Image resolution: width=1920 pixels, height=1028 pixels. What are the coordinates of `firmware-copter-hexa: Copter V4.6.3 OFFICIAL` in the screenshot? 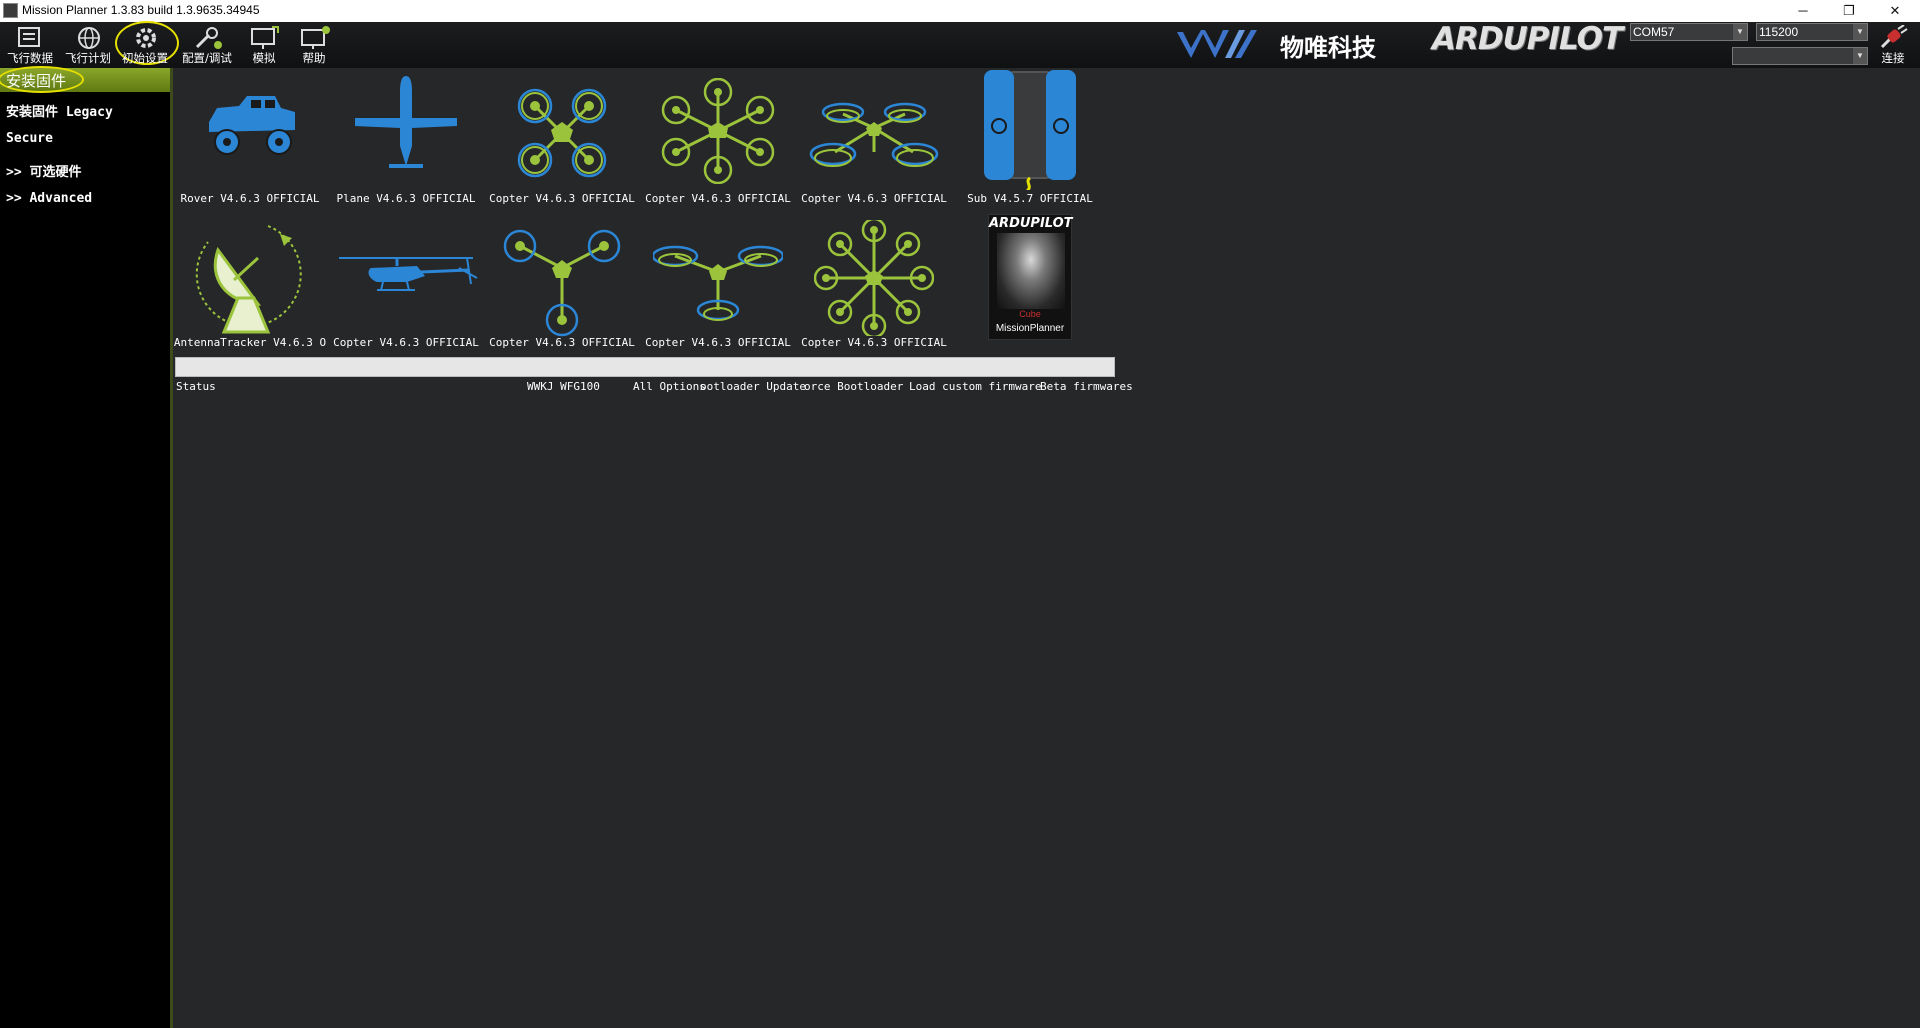 It's located at (718, 140).